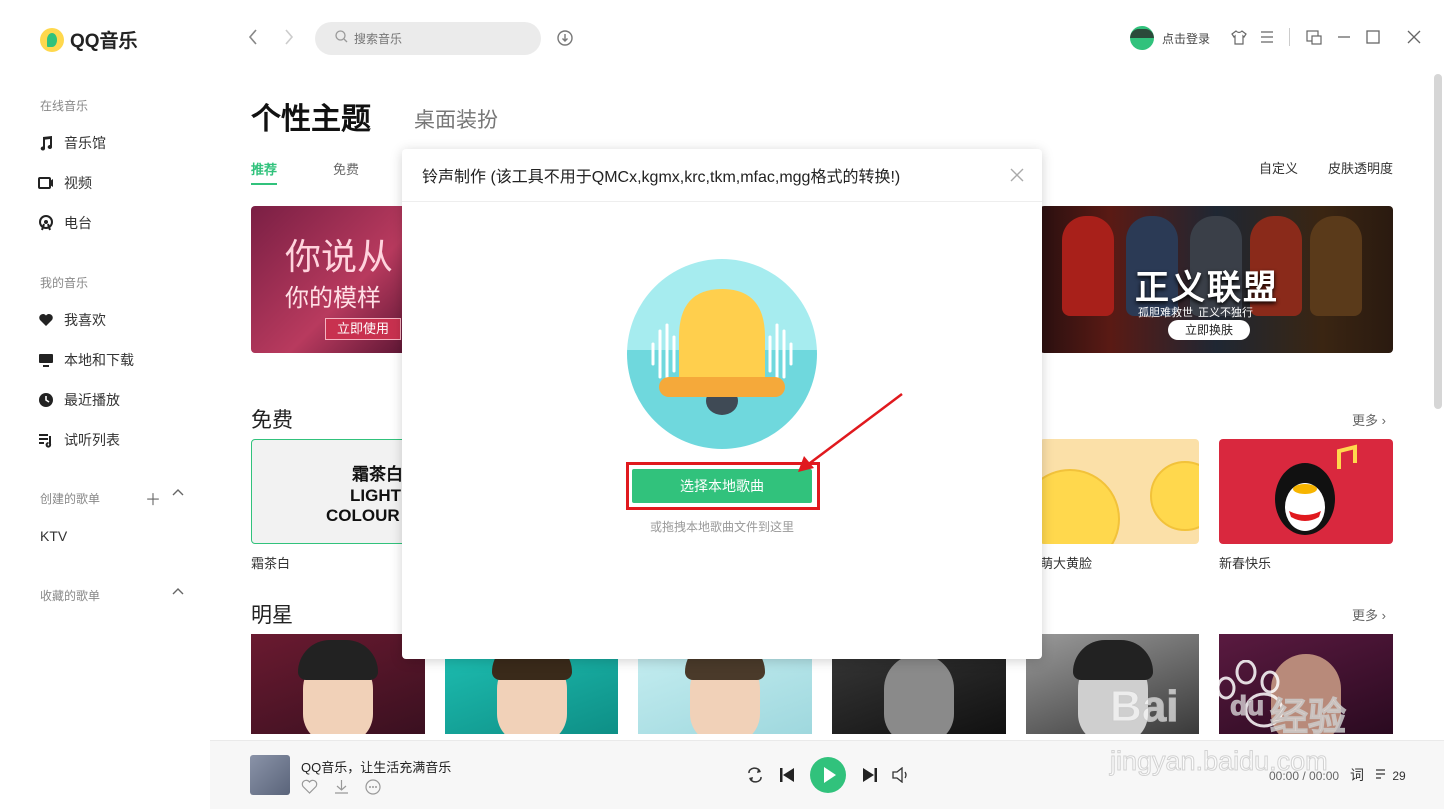 The height and width of the screenshot is (809, 1444). I want to click on free-more-link: 更多 ›, so click(1369, 419).